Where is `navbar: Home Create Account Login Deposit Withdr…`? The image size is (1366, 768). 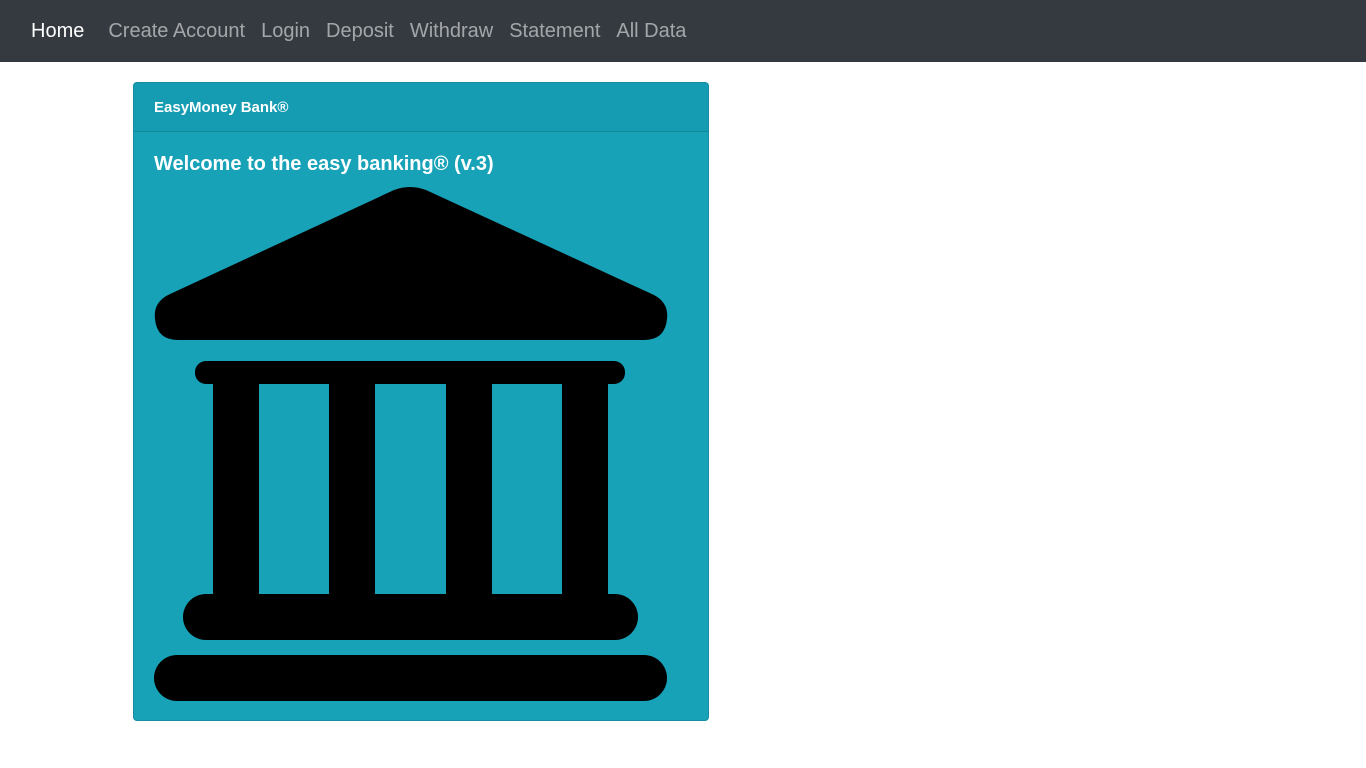
navbar: Home Create Account Login Deposit Withdr… is located at coordinates (683, 31).